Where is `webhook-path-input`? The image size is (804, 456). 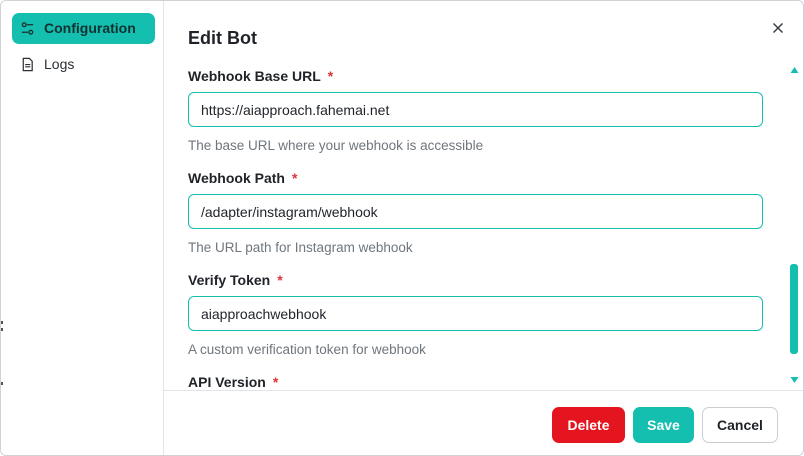
webhook-path-input is located at coordinates (475, 211).